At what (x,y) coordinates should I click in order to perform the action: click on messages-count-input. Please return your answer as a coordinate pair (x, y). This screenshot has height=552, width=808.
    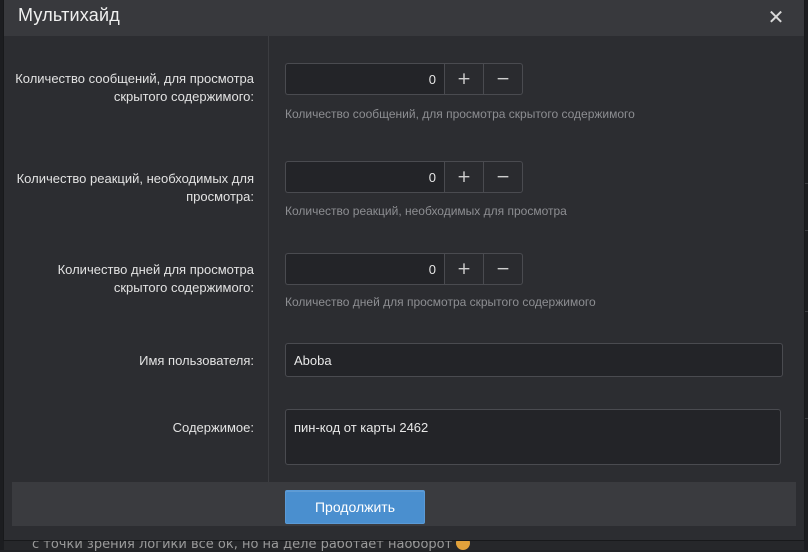
    Looking at the image, I should click on (364, 79).